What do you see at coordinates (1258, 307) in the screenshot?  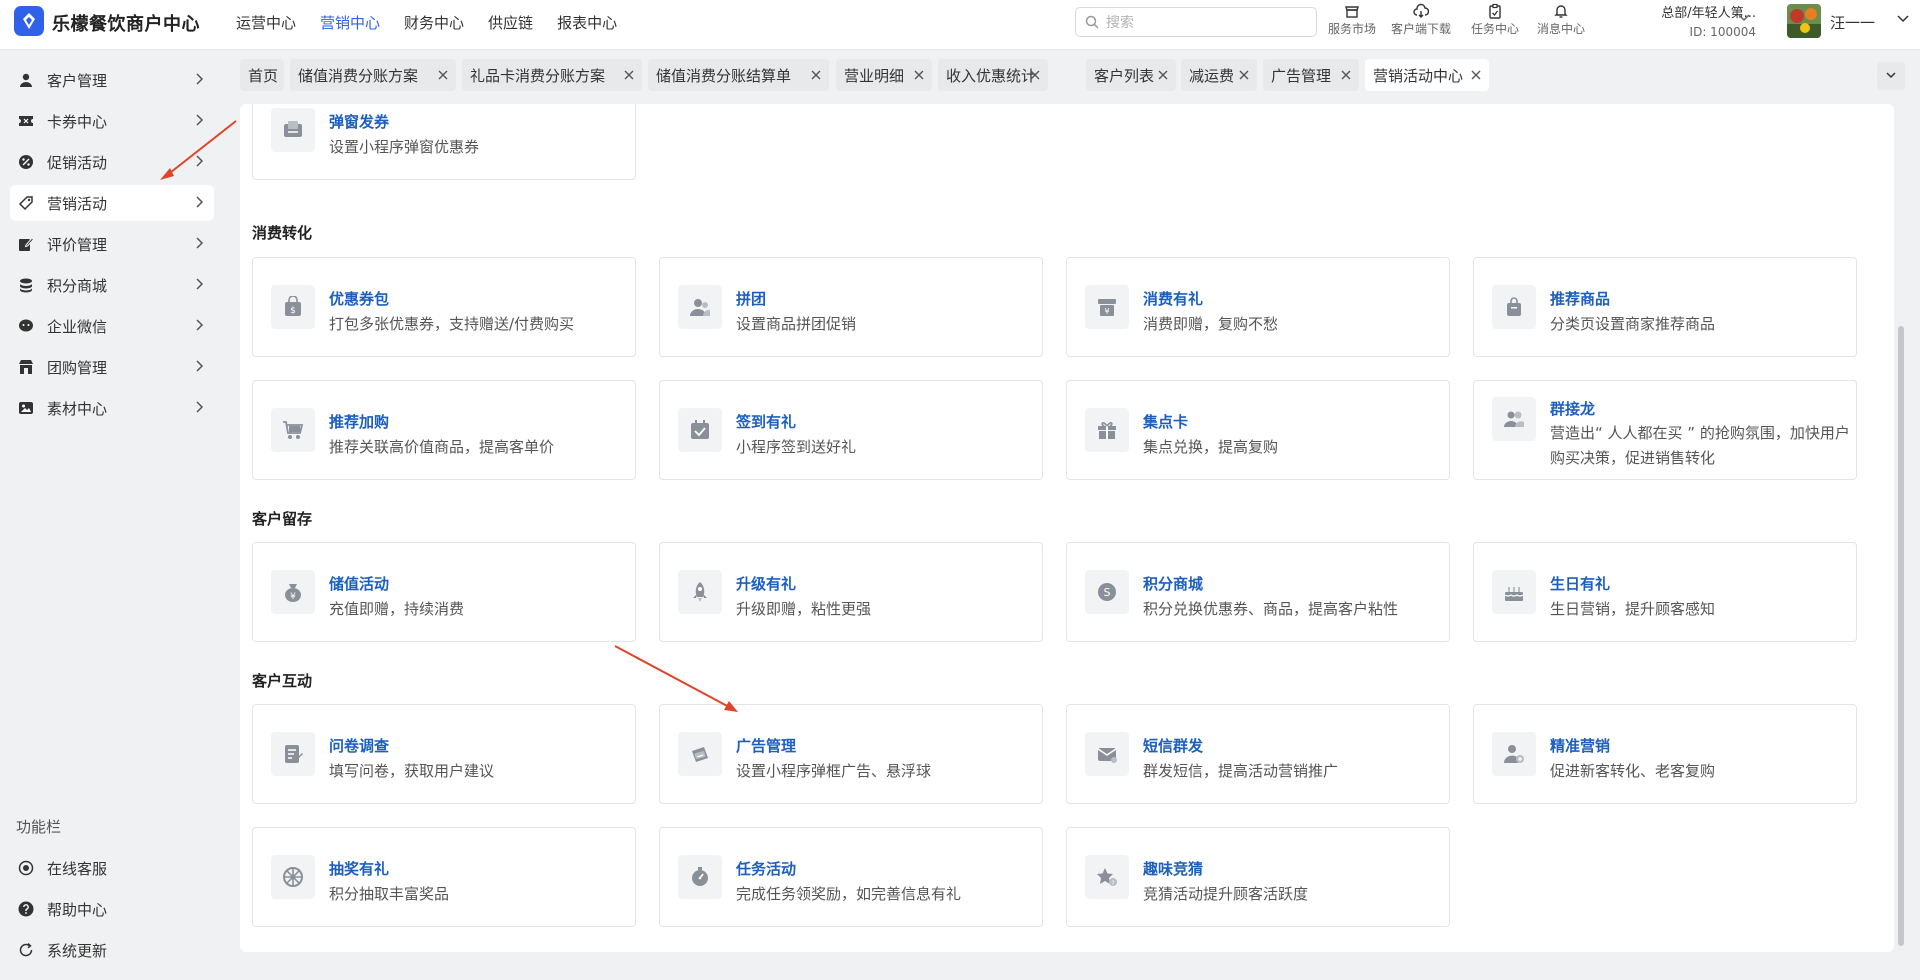 I see `card-spend-gift: ¥ 消费有礼 消费即赠，复购不愁` at bounding box center [1258, 307].